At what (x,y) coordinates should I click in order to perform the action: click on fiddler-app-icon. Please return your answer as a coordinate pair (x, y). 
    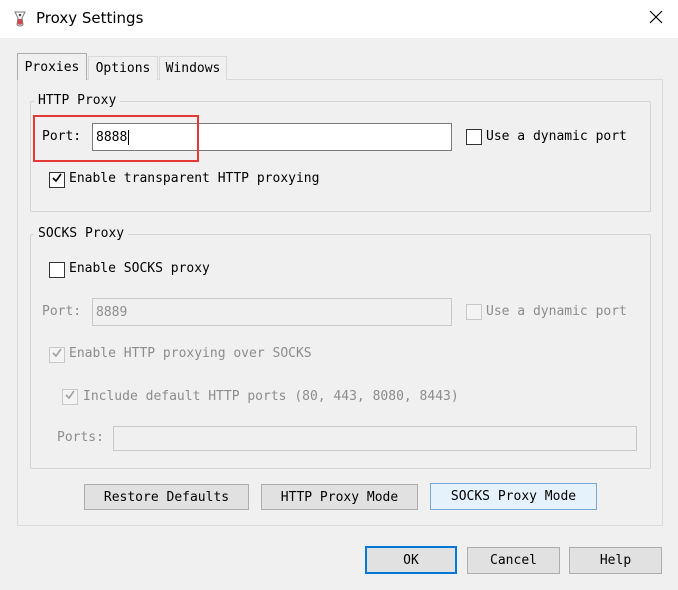
    Looking at the image, I should click on (20, 19).